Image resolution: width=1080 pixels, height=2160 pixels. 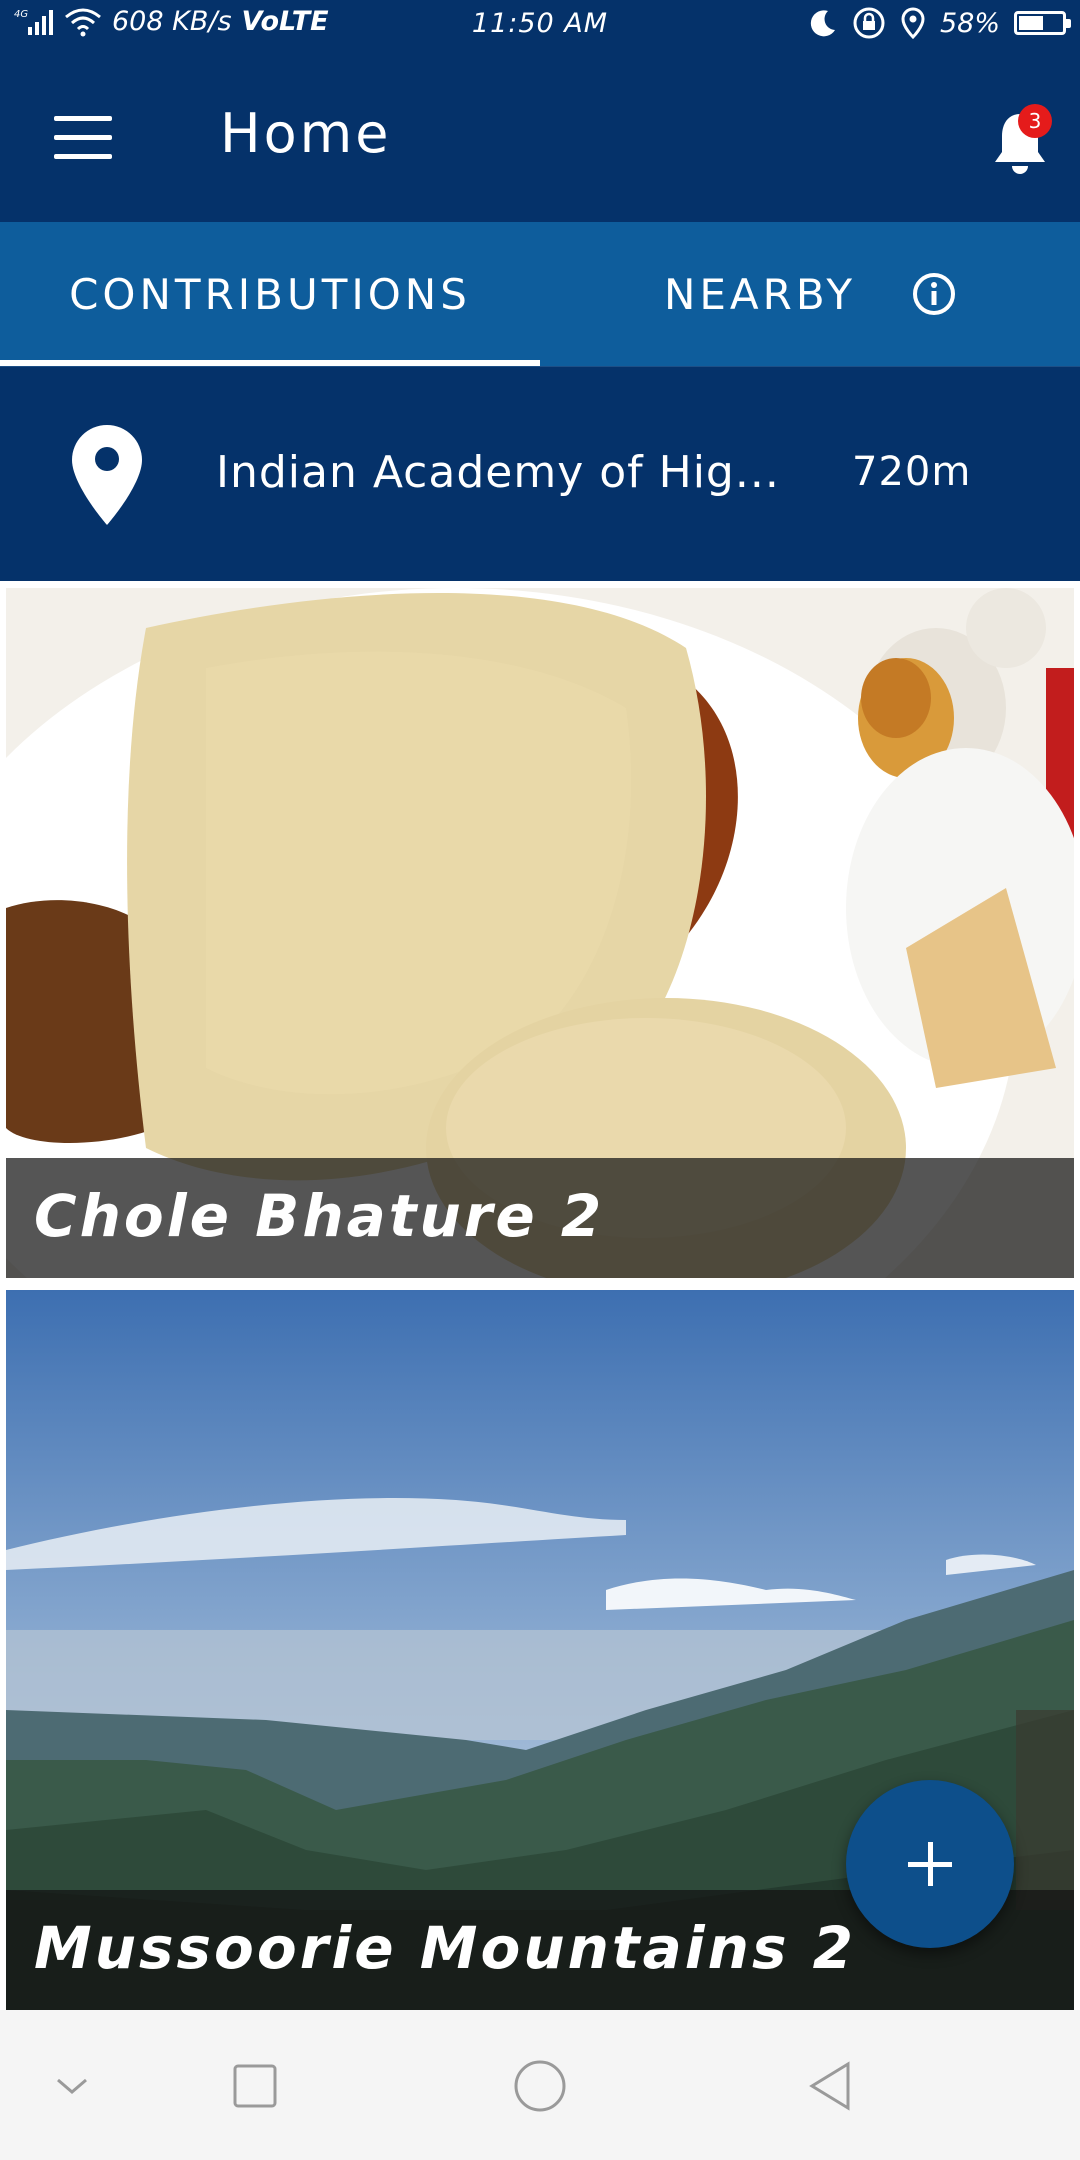 What do you see at coordinates (830, 2086) in the screenshot?
I see `back-icon` at bounding box center [830, 2086].